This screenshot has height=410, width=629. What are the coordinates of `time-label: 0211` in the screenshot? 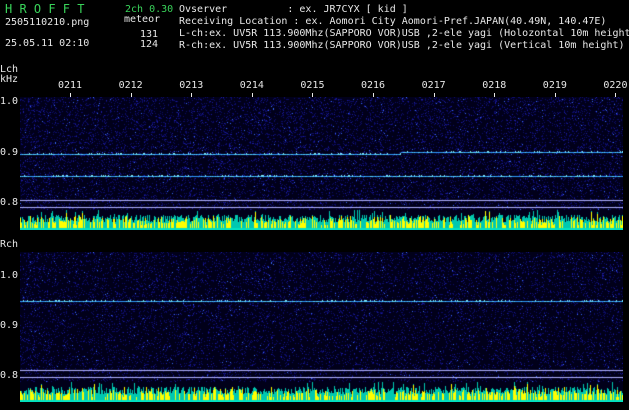 It's located at (70, 85).